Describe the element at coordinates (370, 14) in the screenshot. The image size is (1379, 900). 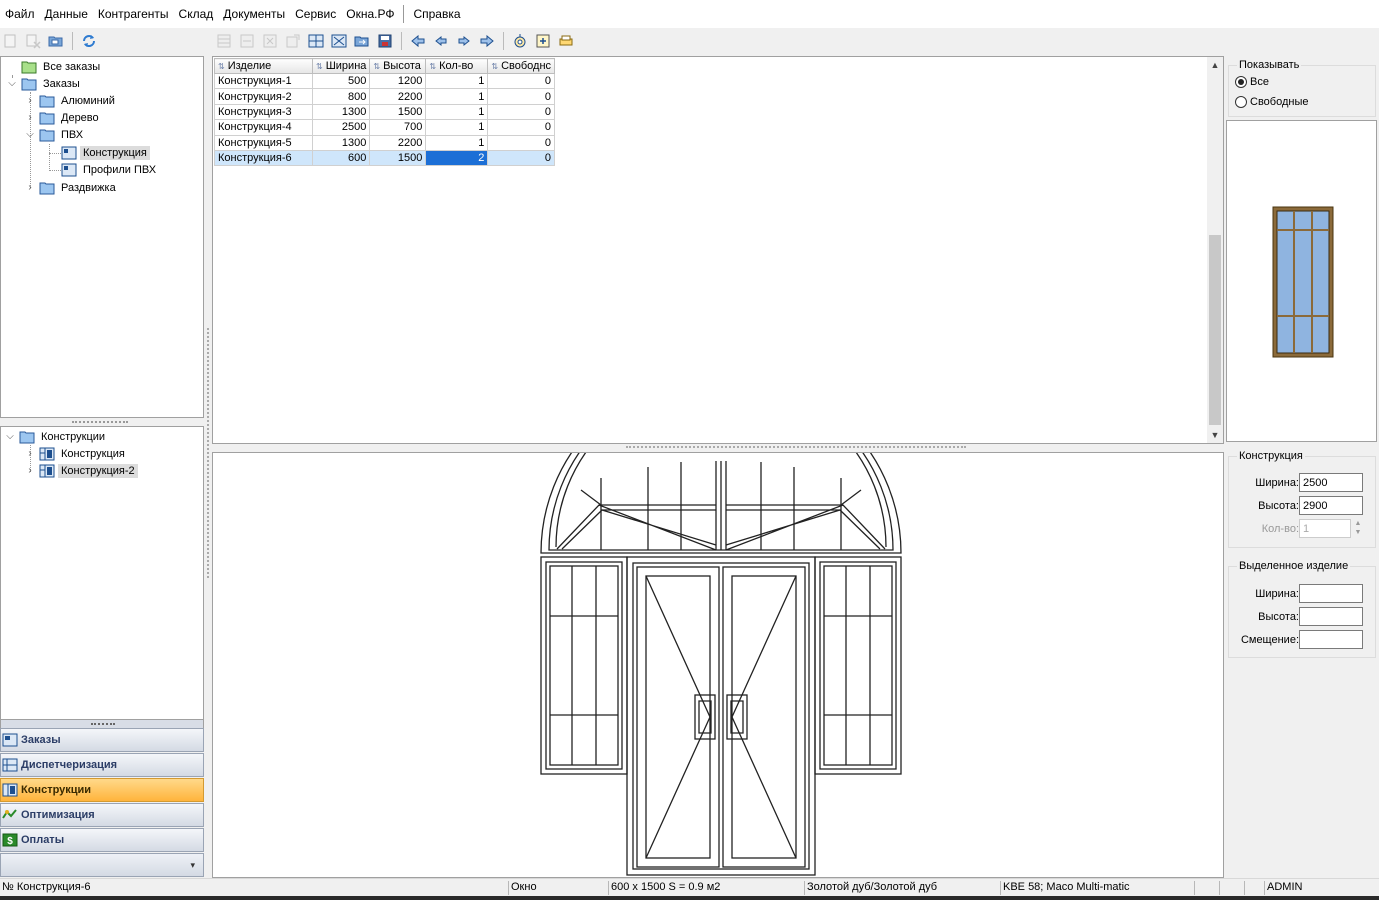
I see `menu-oknarf: Окна.РФ` at that location.